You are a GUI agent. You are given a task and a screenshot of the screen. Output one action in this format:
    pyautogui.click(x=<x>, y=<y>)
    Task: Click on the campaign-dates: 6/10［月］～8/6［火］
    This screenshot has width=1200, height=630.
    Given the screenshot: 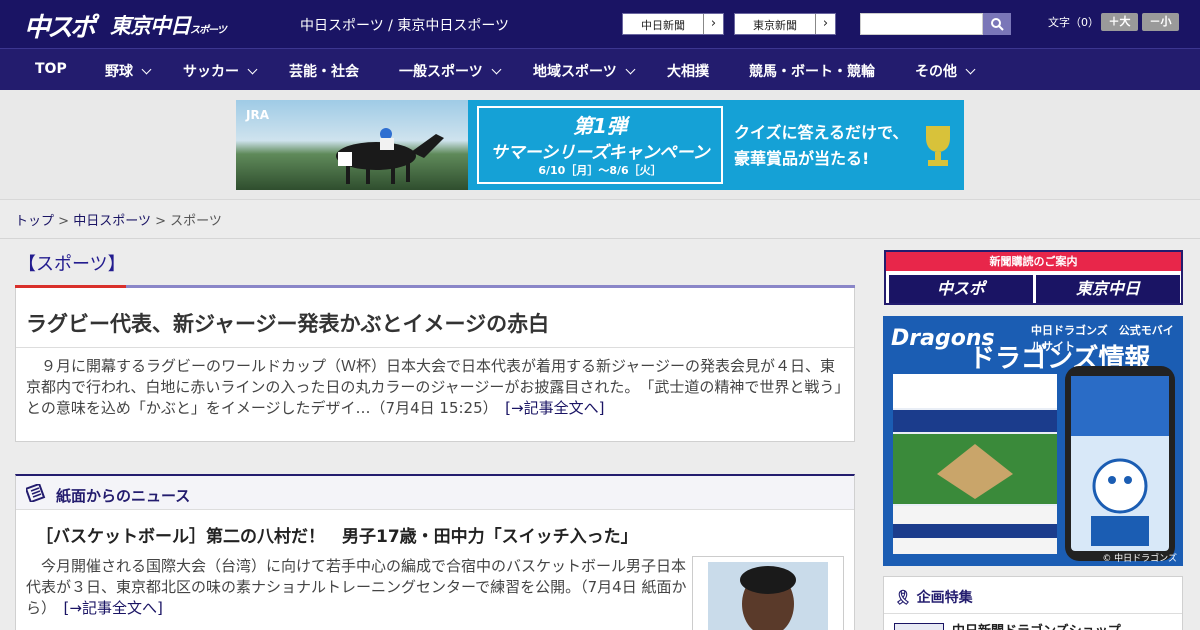 What is the action you would take?
    pyautogui.click(x=600, y=170)
    